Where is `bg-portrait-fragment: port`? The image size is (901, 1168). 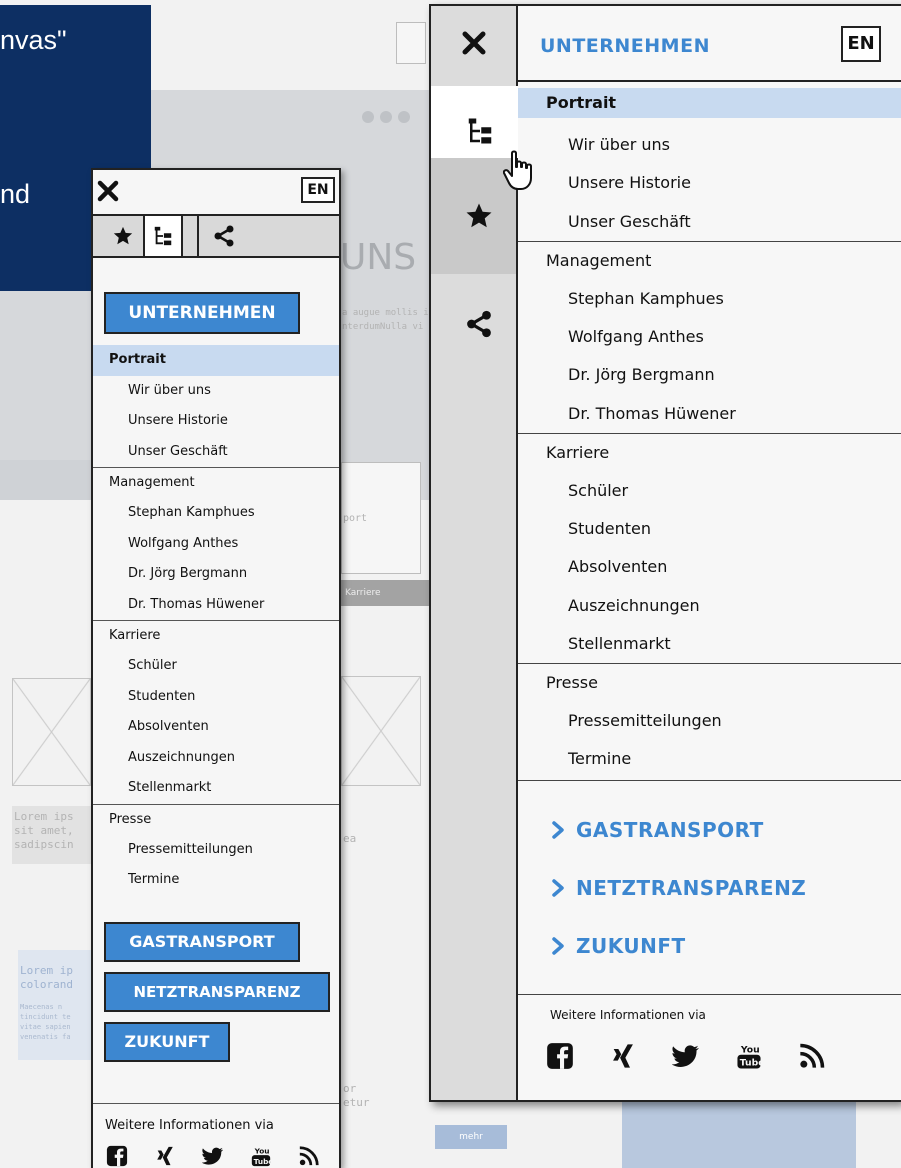 bg-portrait-fragment: port is located at coordinates (355, 518).